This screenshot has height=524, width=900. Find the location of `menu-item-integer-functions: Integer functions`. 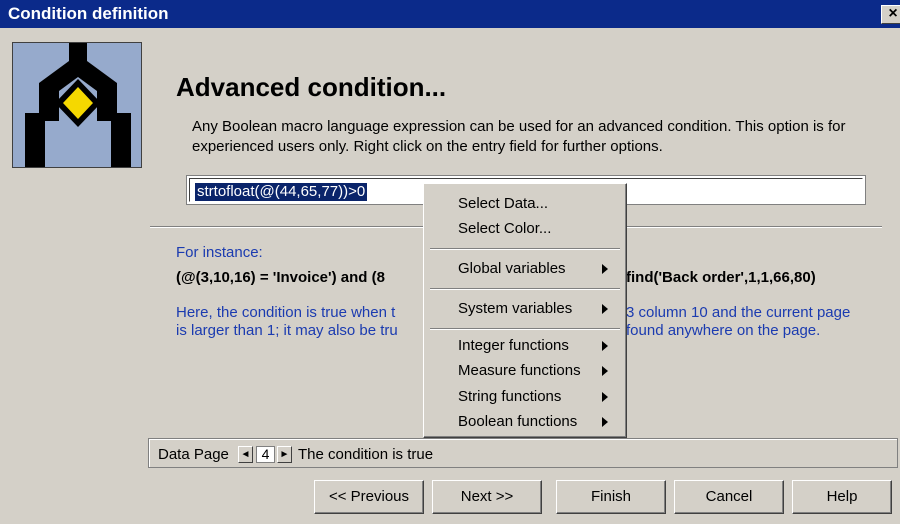

menu-item-integer-functions: Integer functions is located at coordinates (526, 346).